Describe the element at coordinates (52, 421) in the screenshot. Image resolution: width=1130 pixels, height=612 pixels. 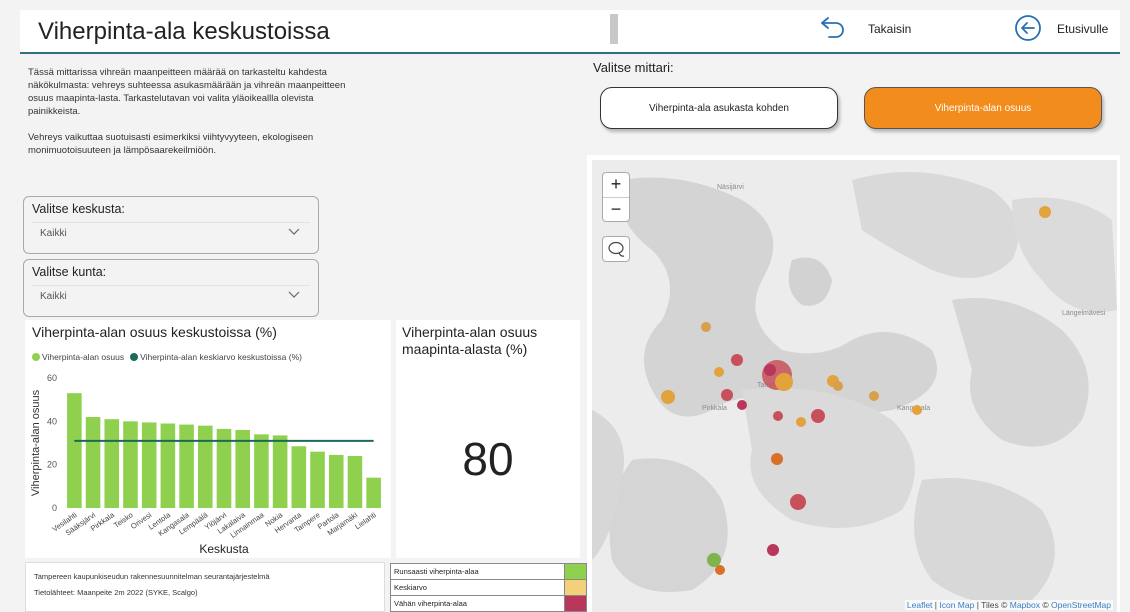
I see `y-tick-label: 40` at that location.